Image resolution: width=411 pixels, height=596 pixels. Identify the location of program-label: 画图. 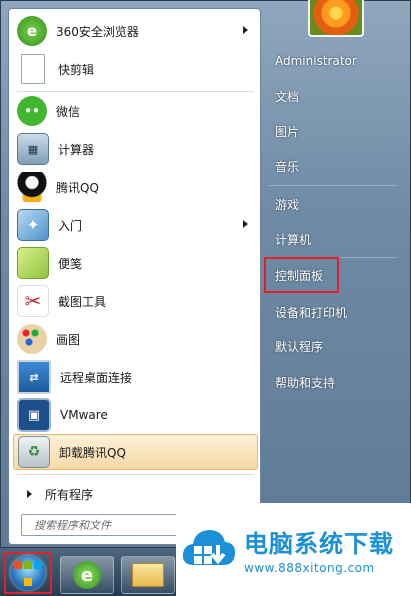
(68, 339).